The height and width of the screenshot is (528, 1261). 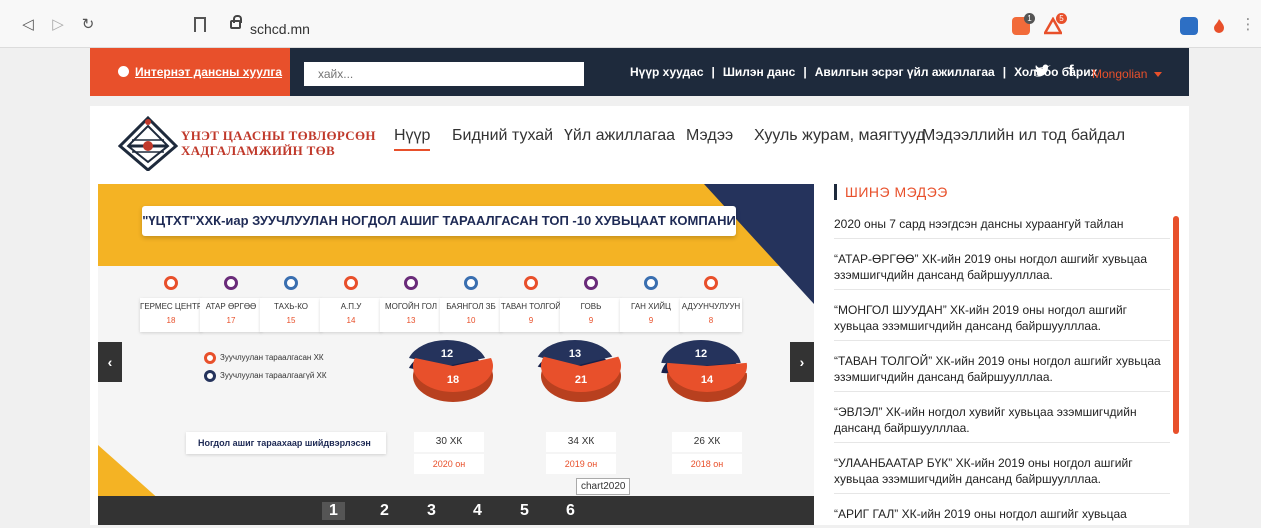 What do you see at coordinates (1158, 74) in the screenshot?
I see `chevron-down-icon` at bounding box center [1158, 74].